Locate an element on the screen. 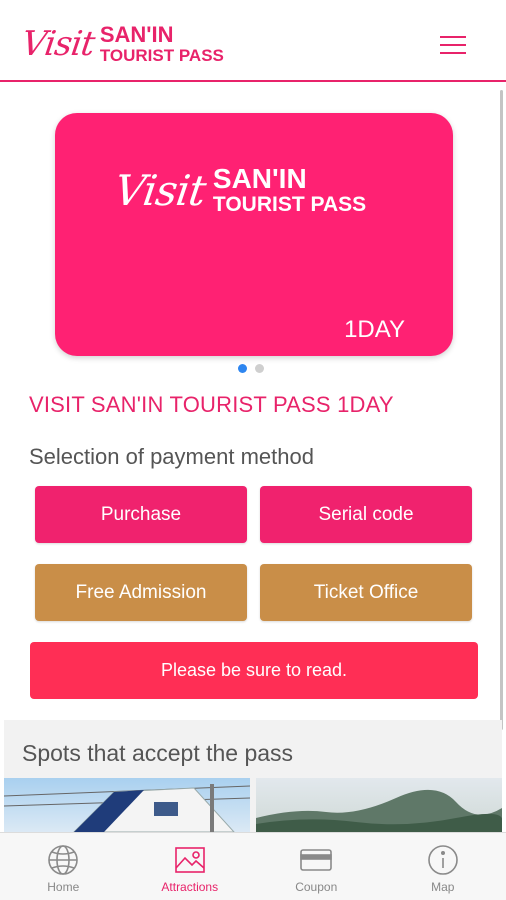 Image resolution: width=506 pixels, height=900 pixels. carousel-dots is located at coordinates (251, 368).